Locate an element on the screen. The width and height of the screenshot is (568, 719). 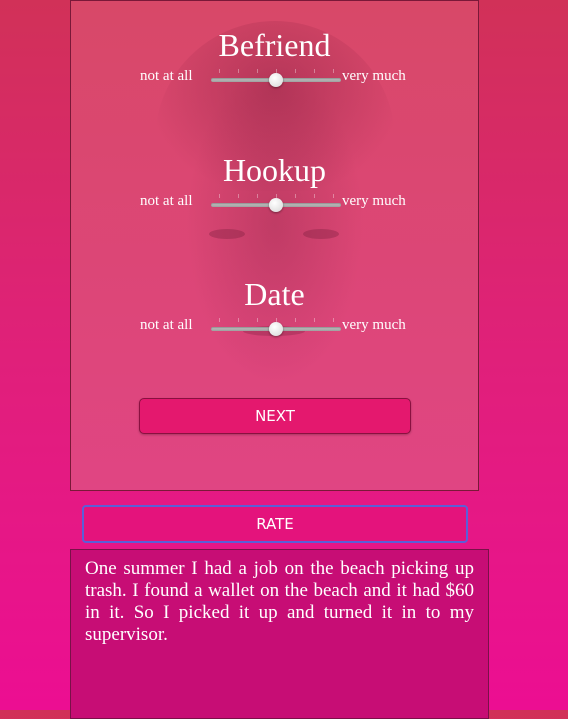
hookup-slider is located at coordinates (276, 205).